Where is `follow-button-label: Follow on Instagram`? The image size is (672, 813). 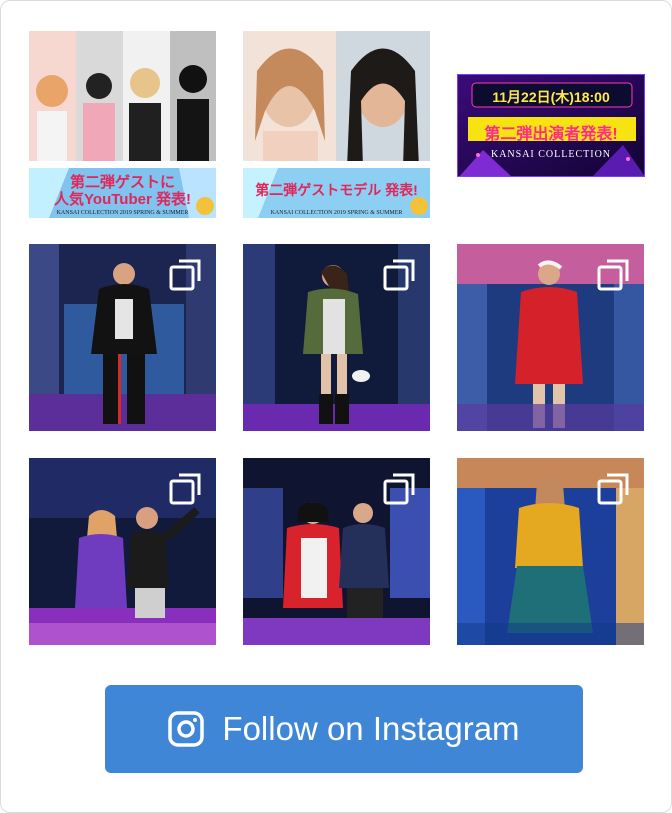
follow-button-label: Follow on Instagram is located at coordinates (371, 728).